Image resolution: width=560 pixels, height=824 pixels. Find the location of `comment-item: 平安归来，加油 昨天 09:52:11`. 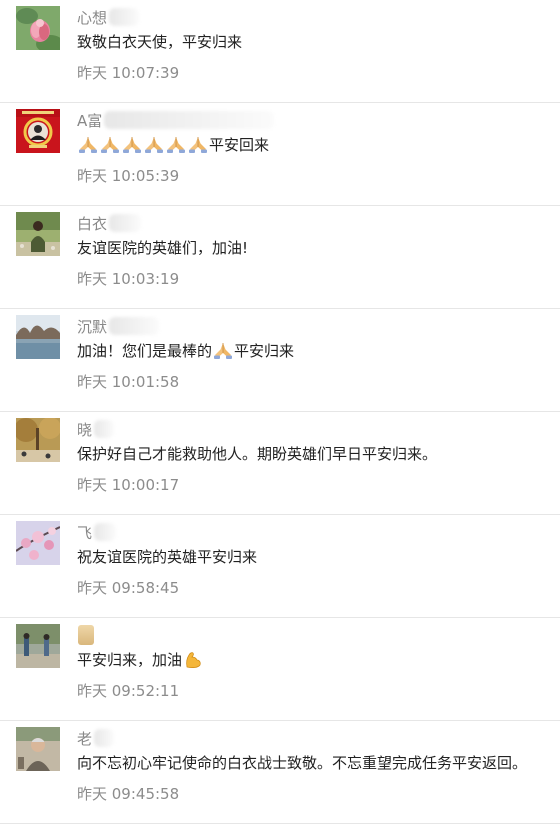

comment-item: 平安归来，加油 昨天 09:52:11 is located at coordinates (280, 669).